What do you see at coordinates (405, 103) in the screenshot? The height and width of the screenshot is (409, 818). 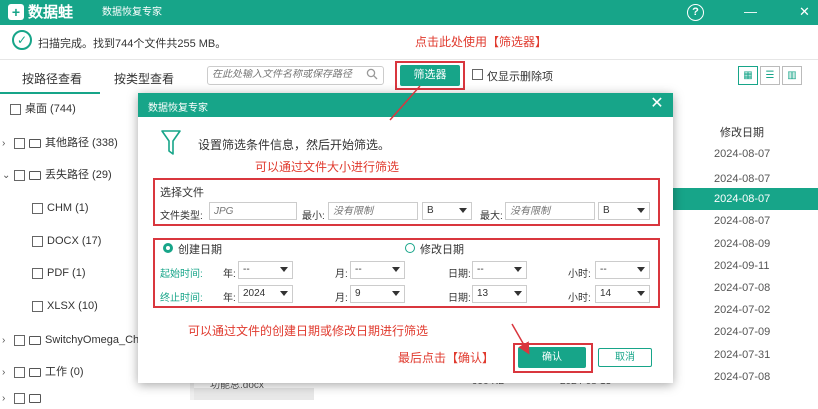 I see `filter-arrow` at bounding box center [405, 103].